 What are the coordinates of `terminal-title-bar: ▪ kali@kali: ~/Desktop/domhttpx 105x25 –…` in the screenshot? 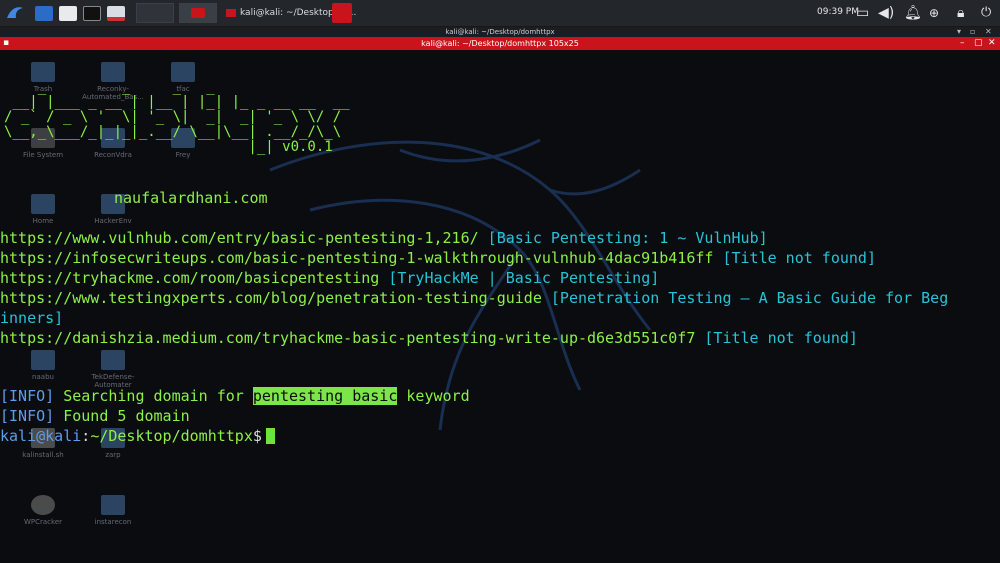 It's located at (500, 43).